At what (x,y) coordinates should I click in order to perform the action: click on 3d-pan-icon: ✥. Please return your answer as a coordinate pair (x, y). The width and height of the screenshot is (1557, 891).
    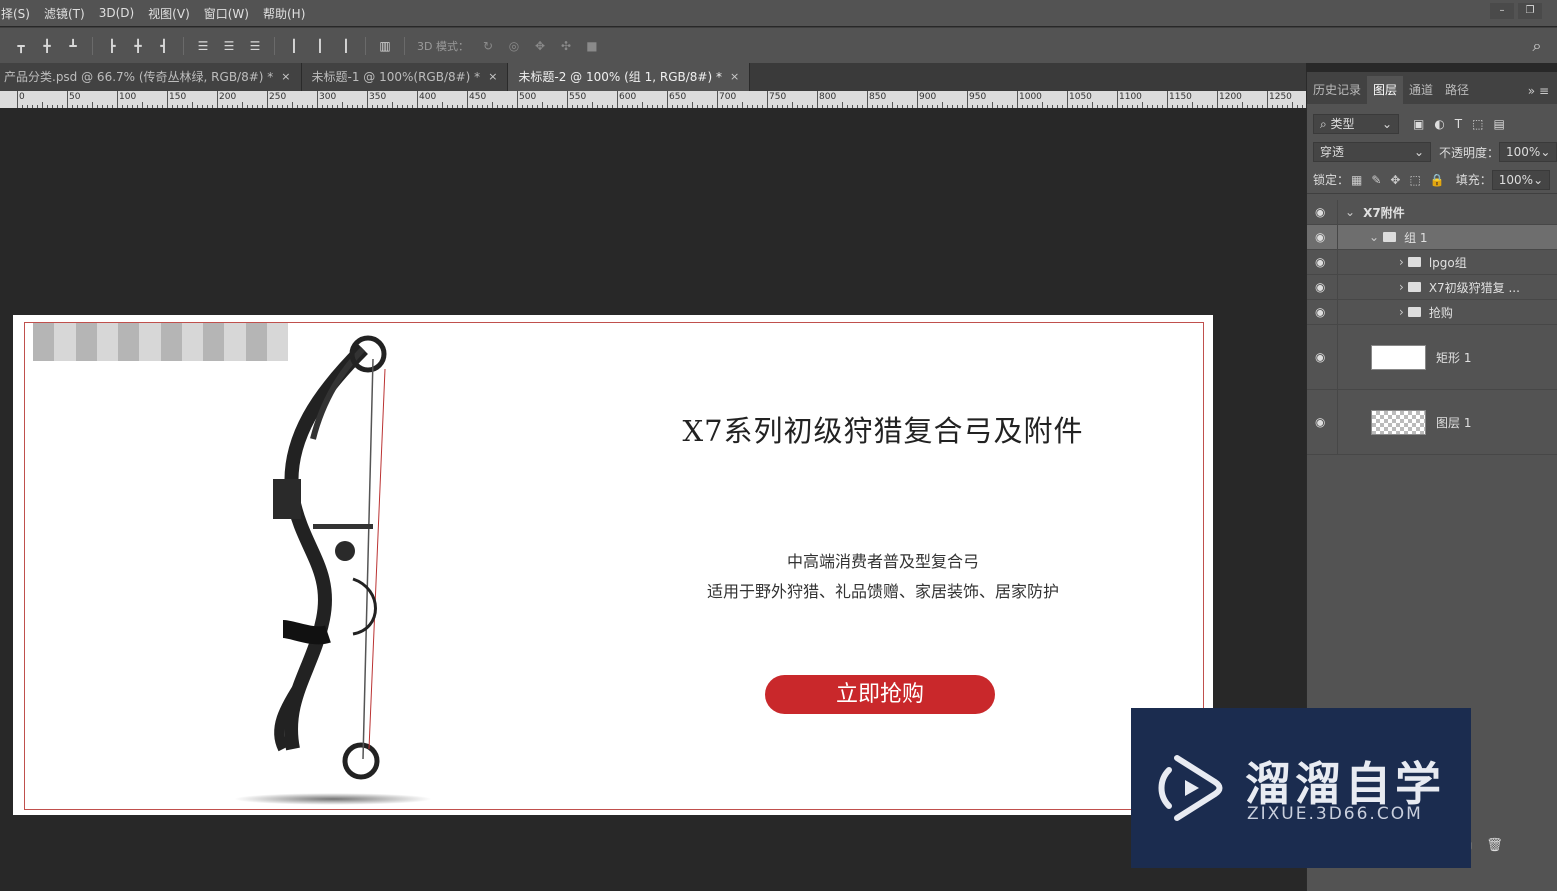
    Looking at the image, I should click on (540, 46).